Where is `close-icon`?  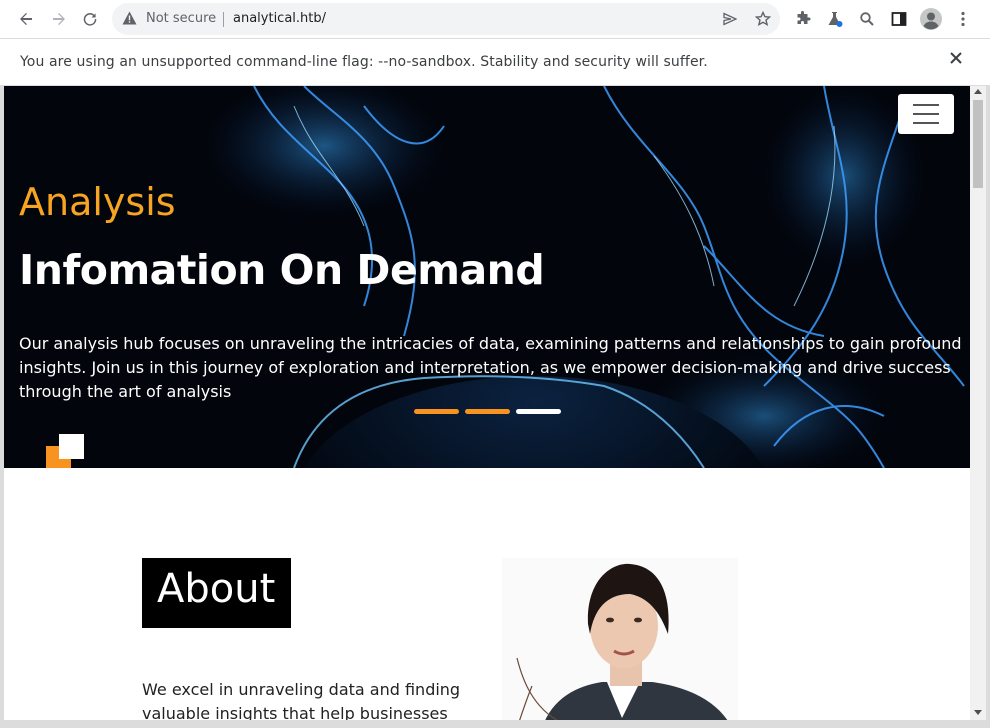 close-icon is located at coordinates (956, 58).